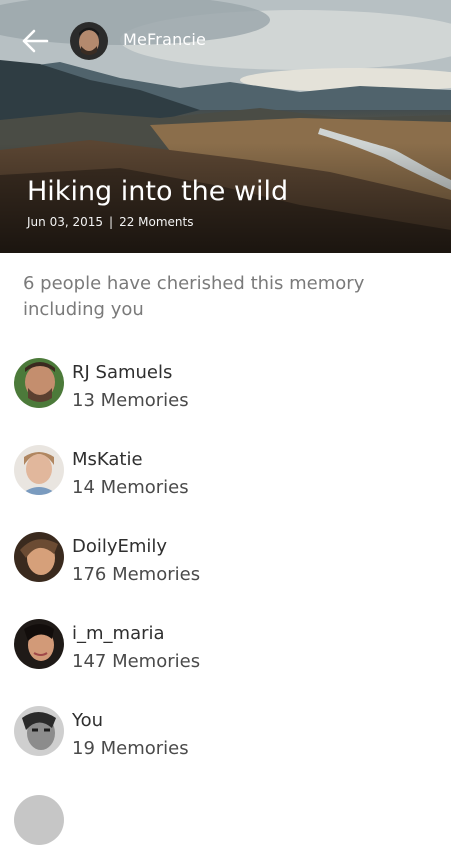  I want to click on list-item: MsKatie 14 Memories, so click(225, 480).